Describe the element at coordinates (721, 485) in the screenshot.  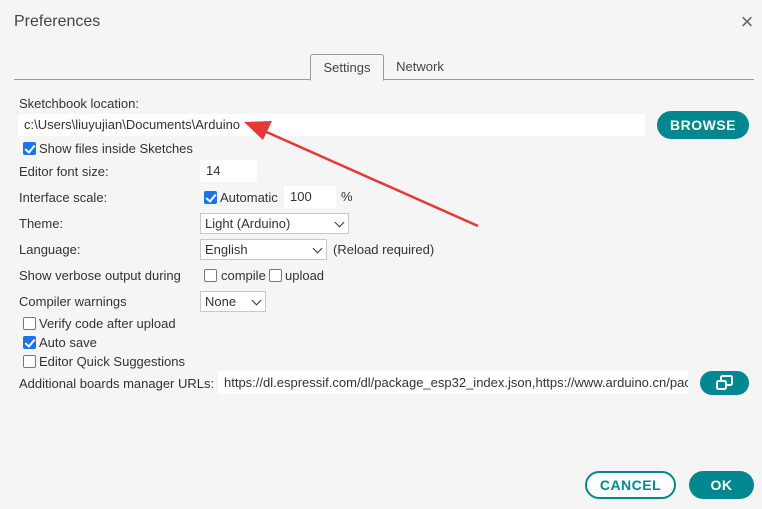
I see `ok-button: OK` at that location.